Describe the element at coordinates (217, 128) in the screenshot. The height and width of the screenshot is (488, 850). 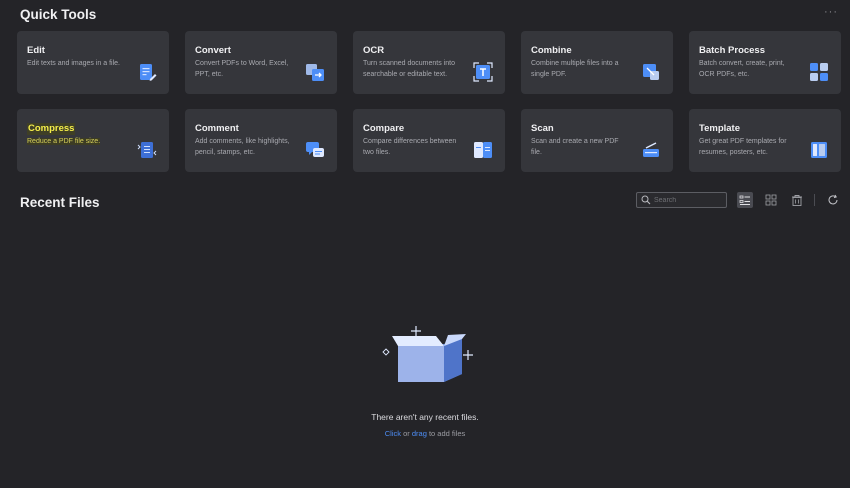
I see `tool-card-title: Comment` at that location.